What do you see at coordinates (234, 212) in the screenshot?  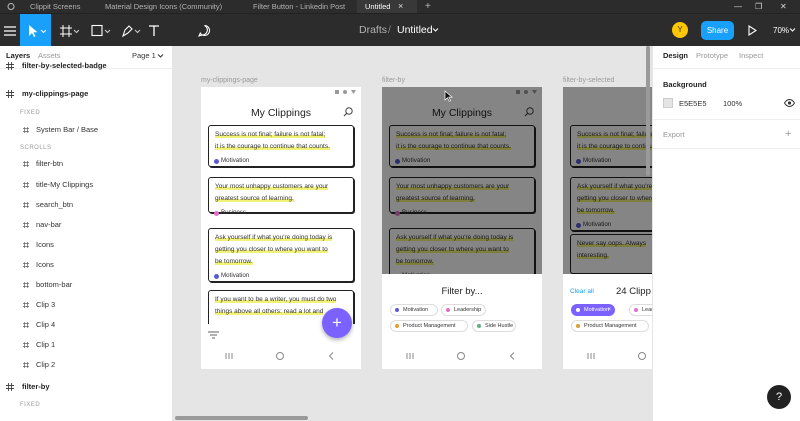 I see `clip-tag: Business` at bounding box center [234, 212].